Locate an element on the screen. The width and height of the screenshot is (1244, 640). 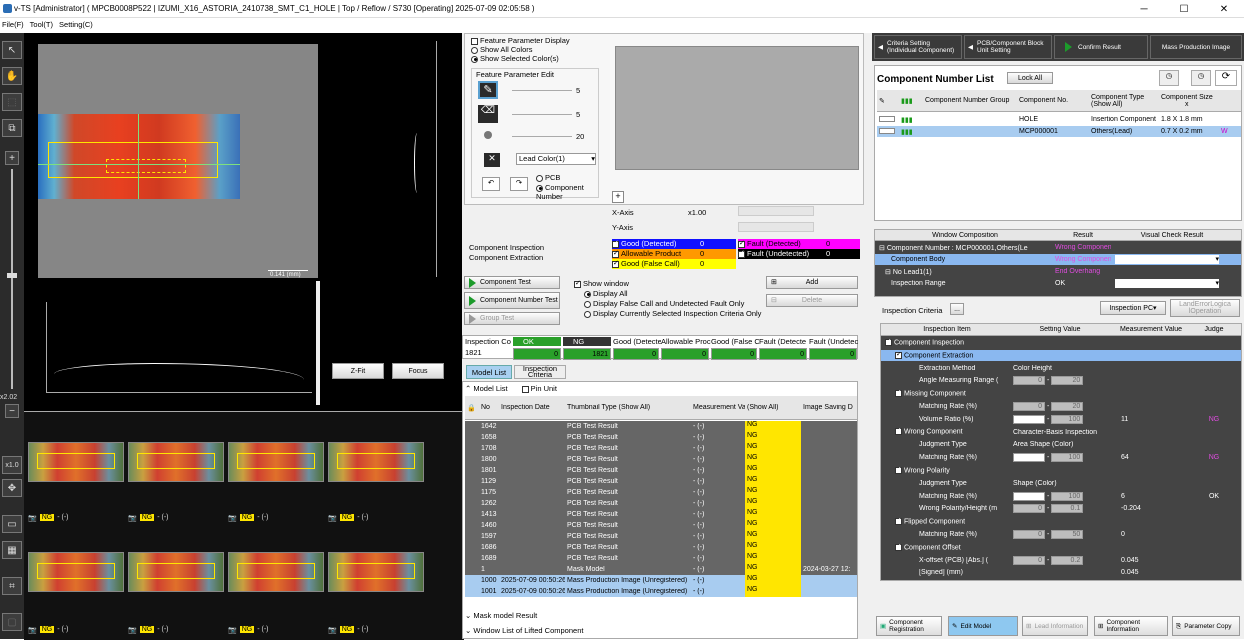
minimize-button: ─ is located at coordinates (1144, 9).